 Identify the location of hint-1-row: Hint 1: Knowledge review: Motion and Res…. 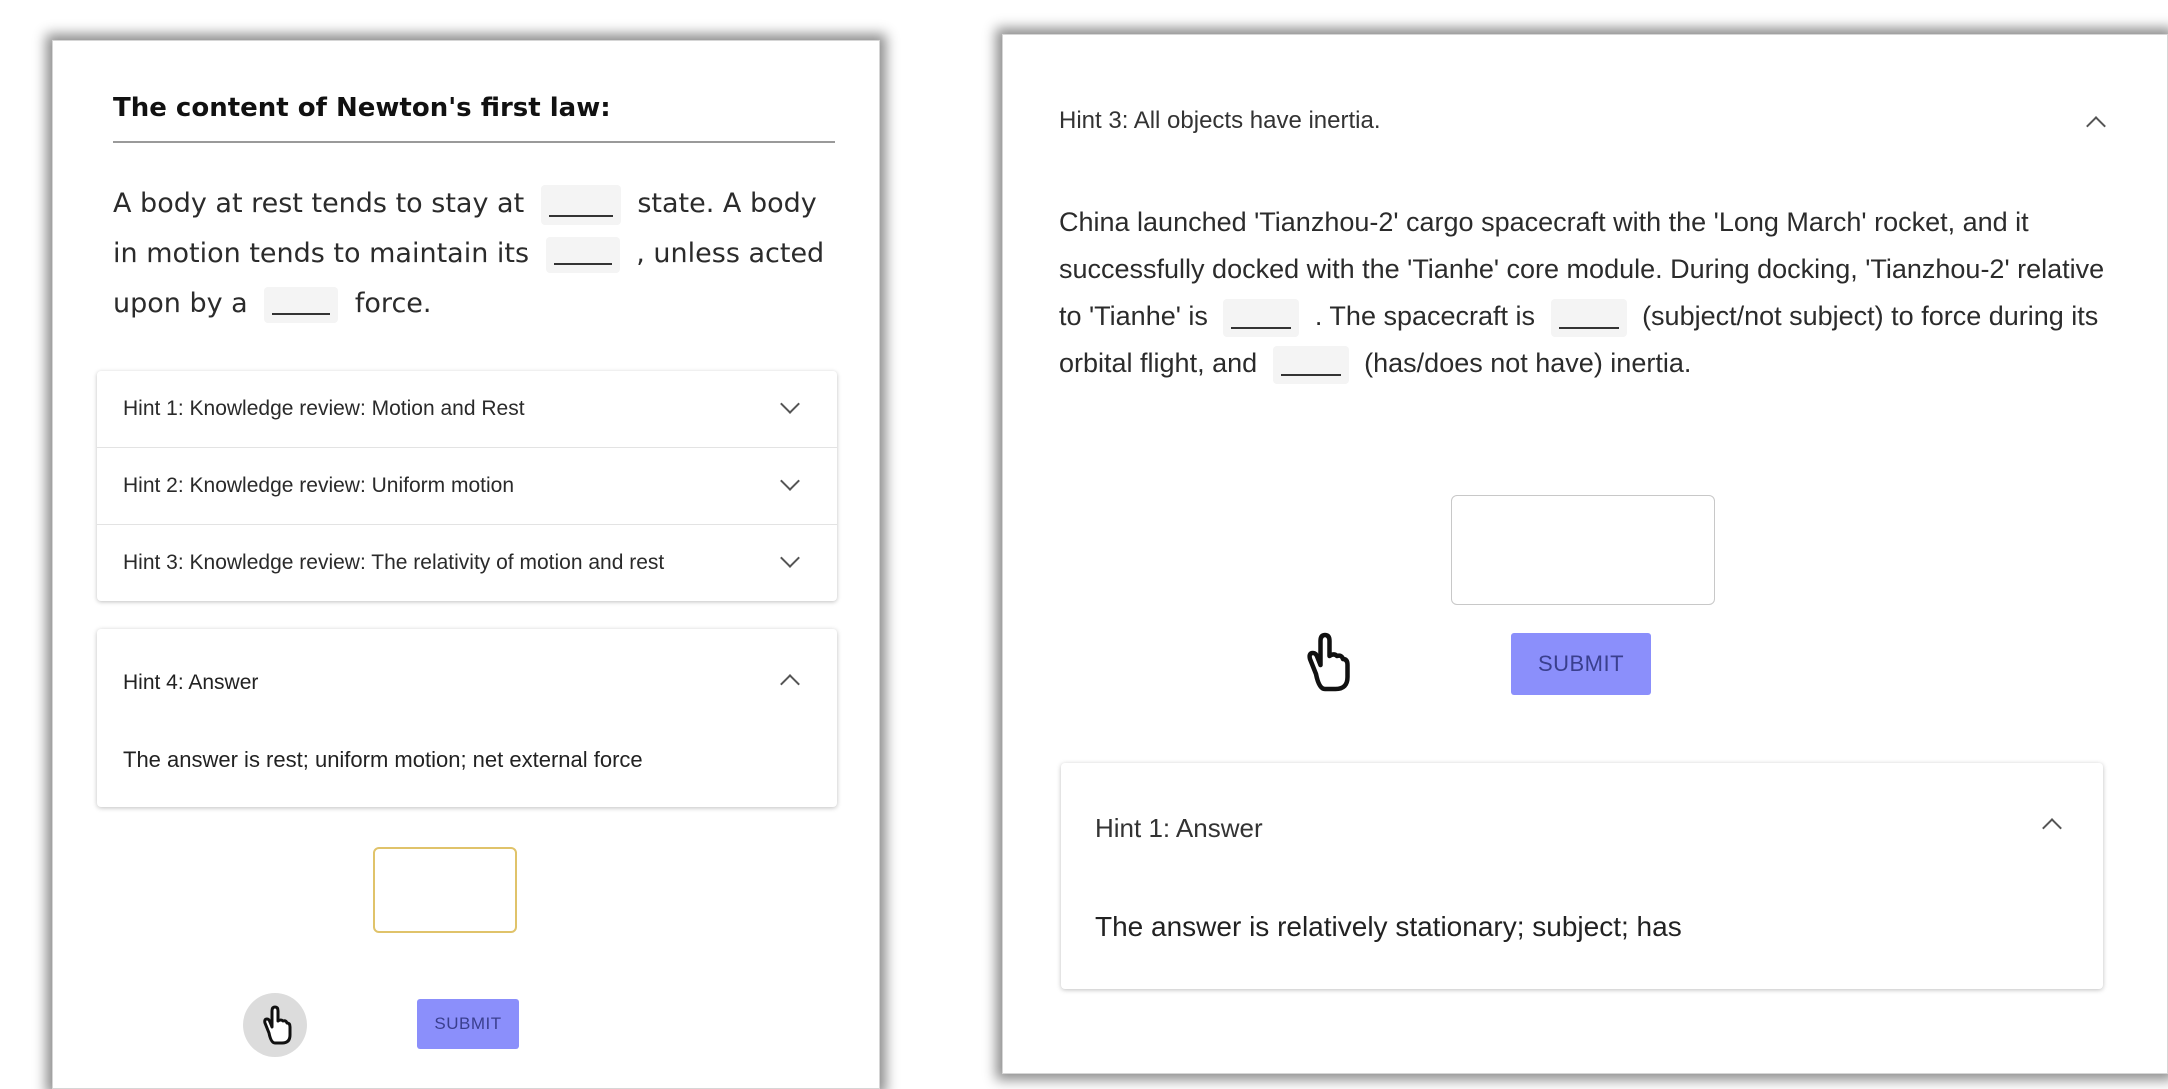
(467, 409).